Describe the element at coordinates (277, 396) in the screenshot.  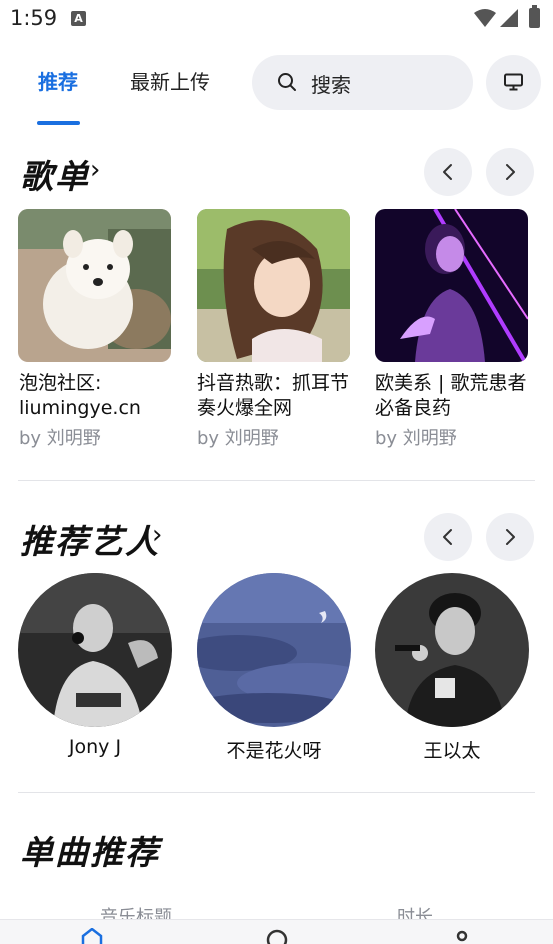
I see `playlist-title: 抖音热歌：抓耳节奏火爆全网` at that location.